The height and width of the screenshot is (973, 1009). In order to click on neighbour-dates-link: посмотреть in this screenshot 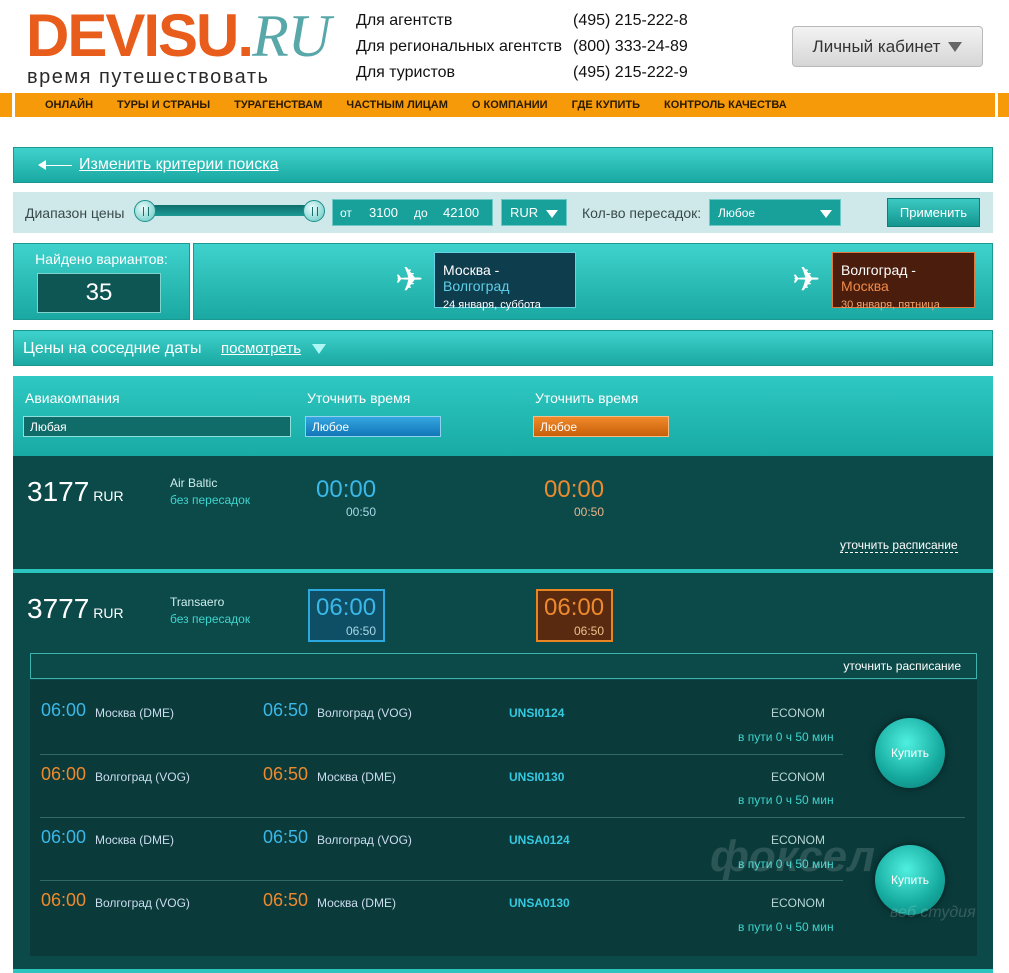, I will do `click(261, 348)`.